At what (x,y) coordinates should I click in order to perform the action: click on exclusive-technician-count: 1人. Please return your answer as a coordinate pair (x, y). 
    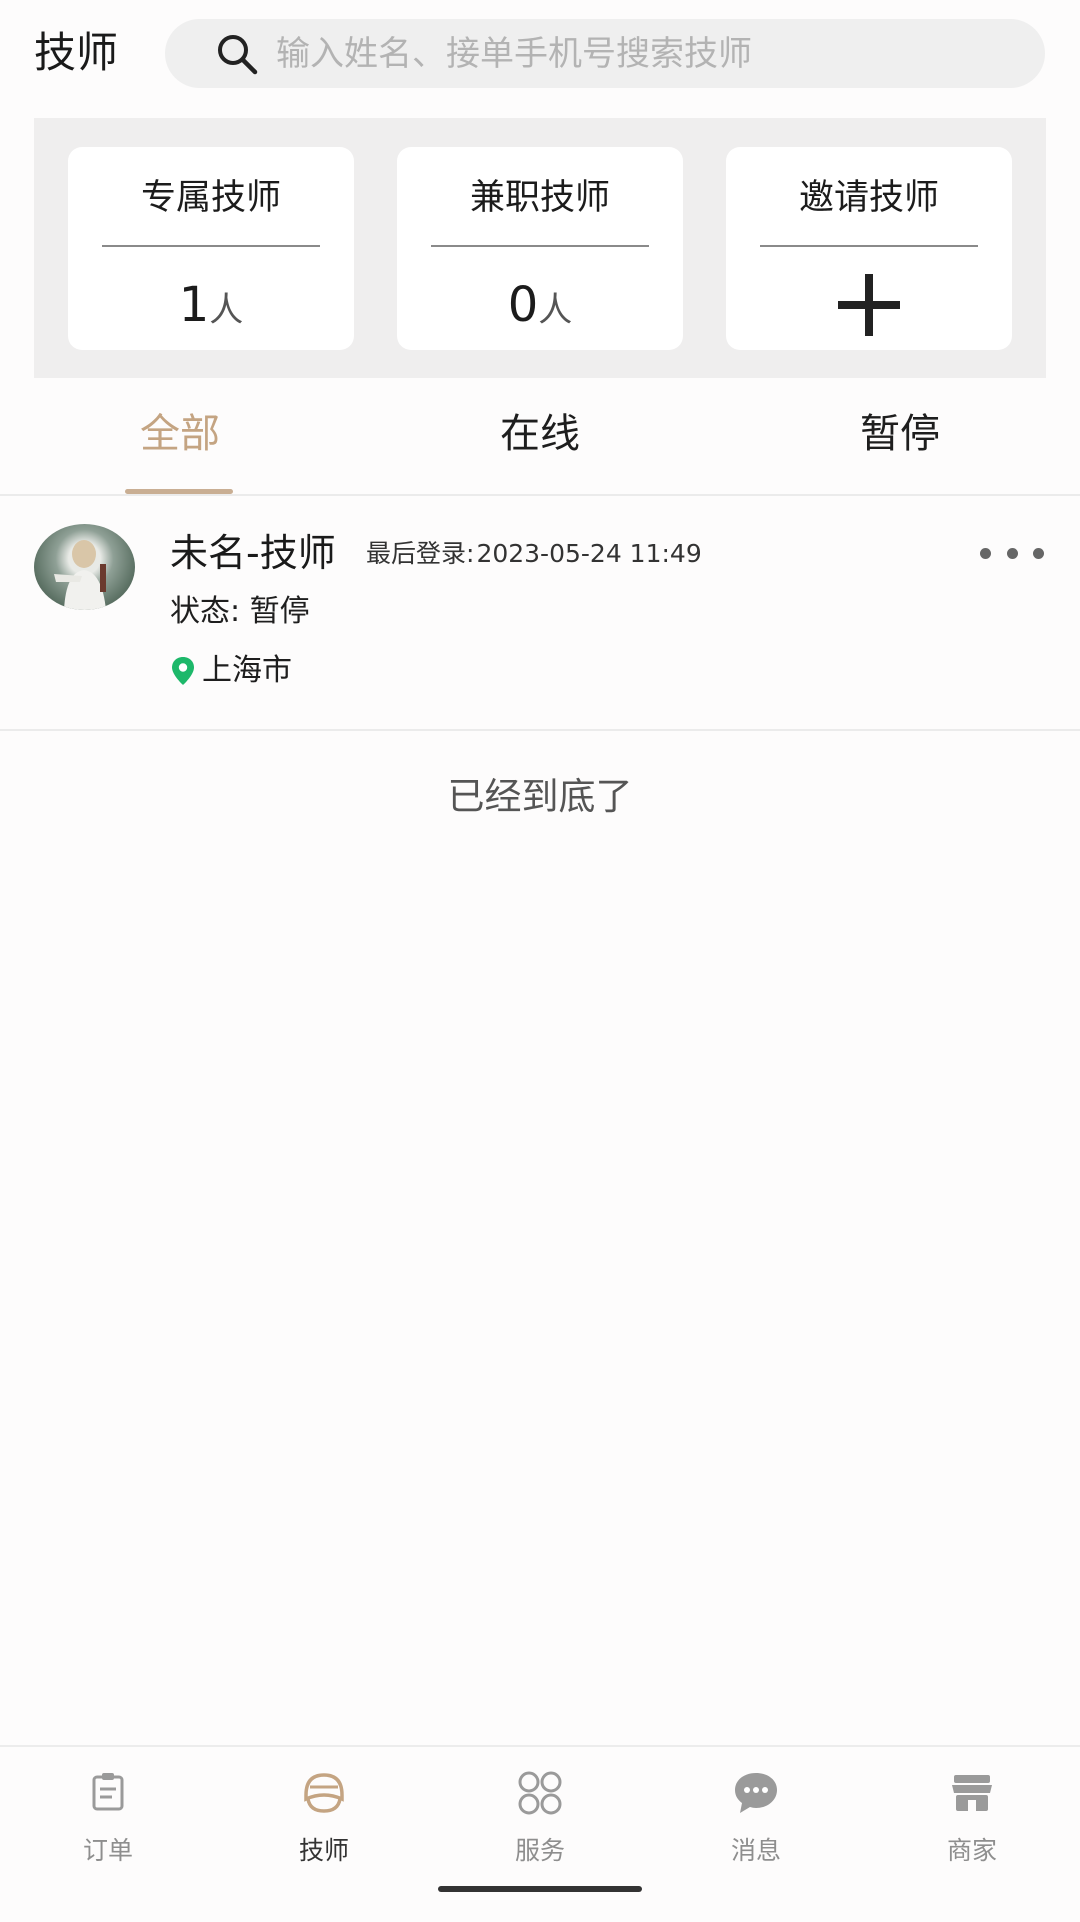
    Looking at the image, I should click on (211, 307).